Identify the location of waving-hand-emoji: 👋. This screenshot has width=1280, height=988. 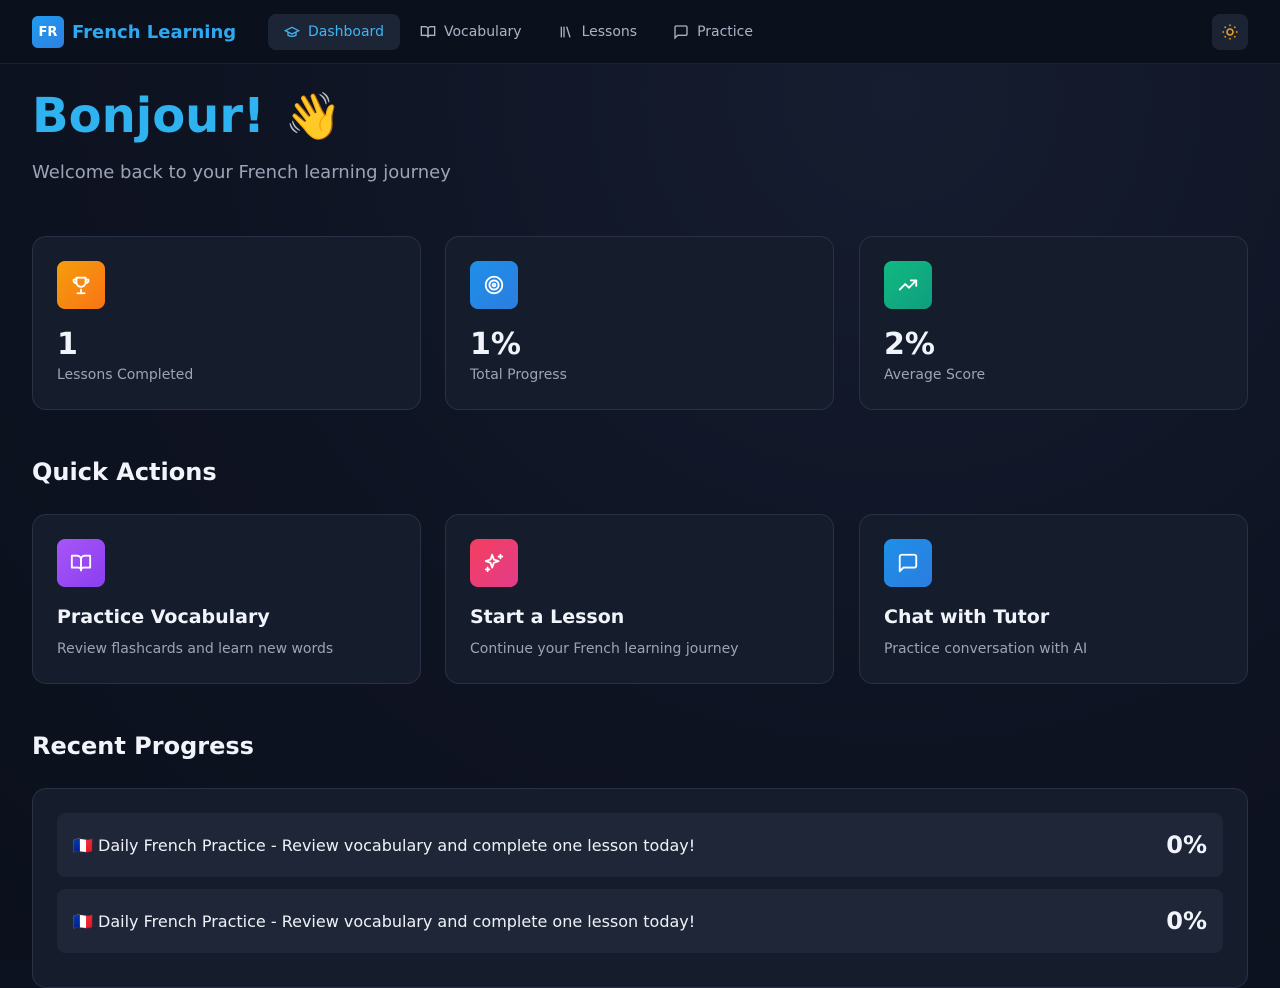
(313, 115).